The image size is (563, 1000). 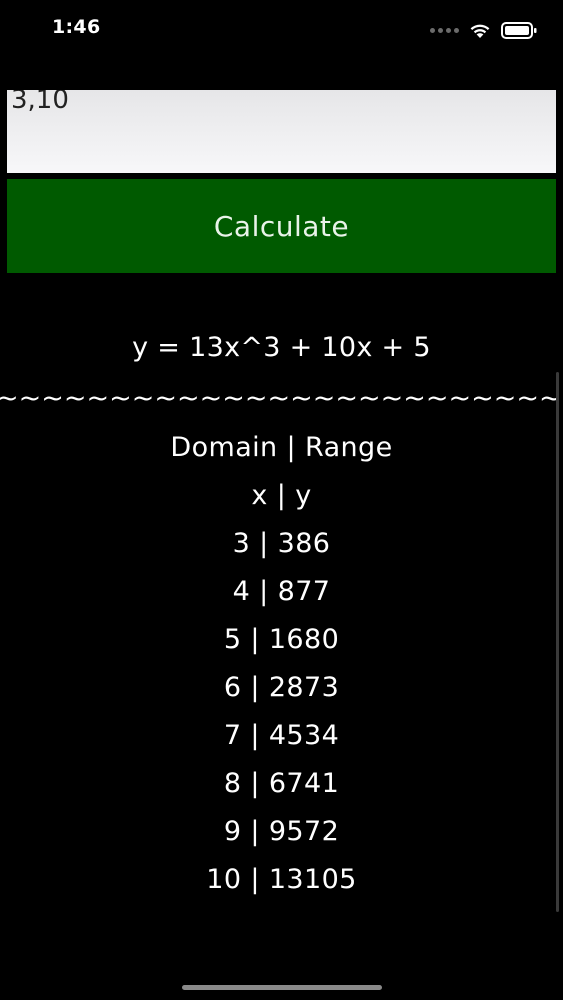 I want to click on status-icons, so click(x=483, y=30).